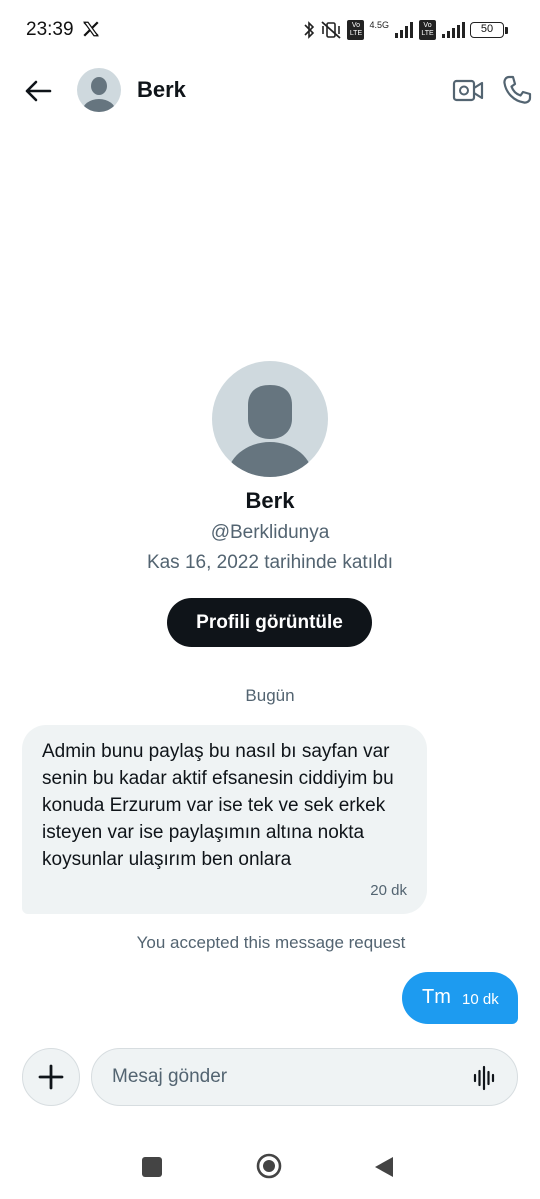  What do you see at coordinates (460, 998) in the screenshot?
I see `sent-message: Tm 10 dk` at bounding box center [460, 998].